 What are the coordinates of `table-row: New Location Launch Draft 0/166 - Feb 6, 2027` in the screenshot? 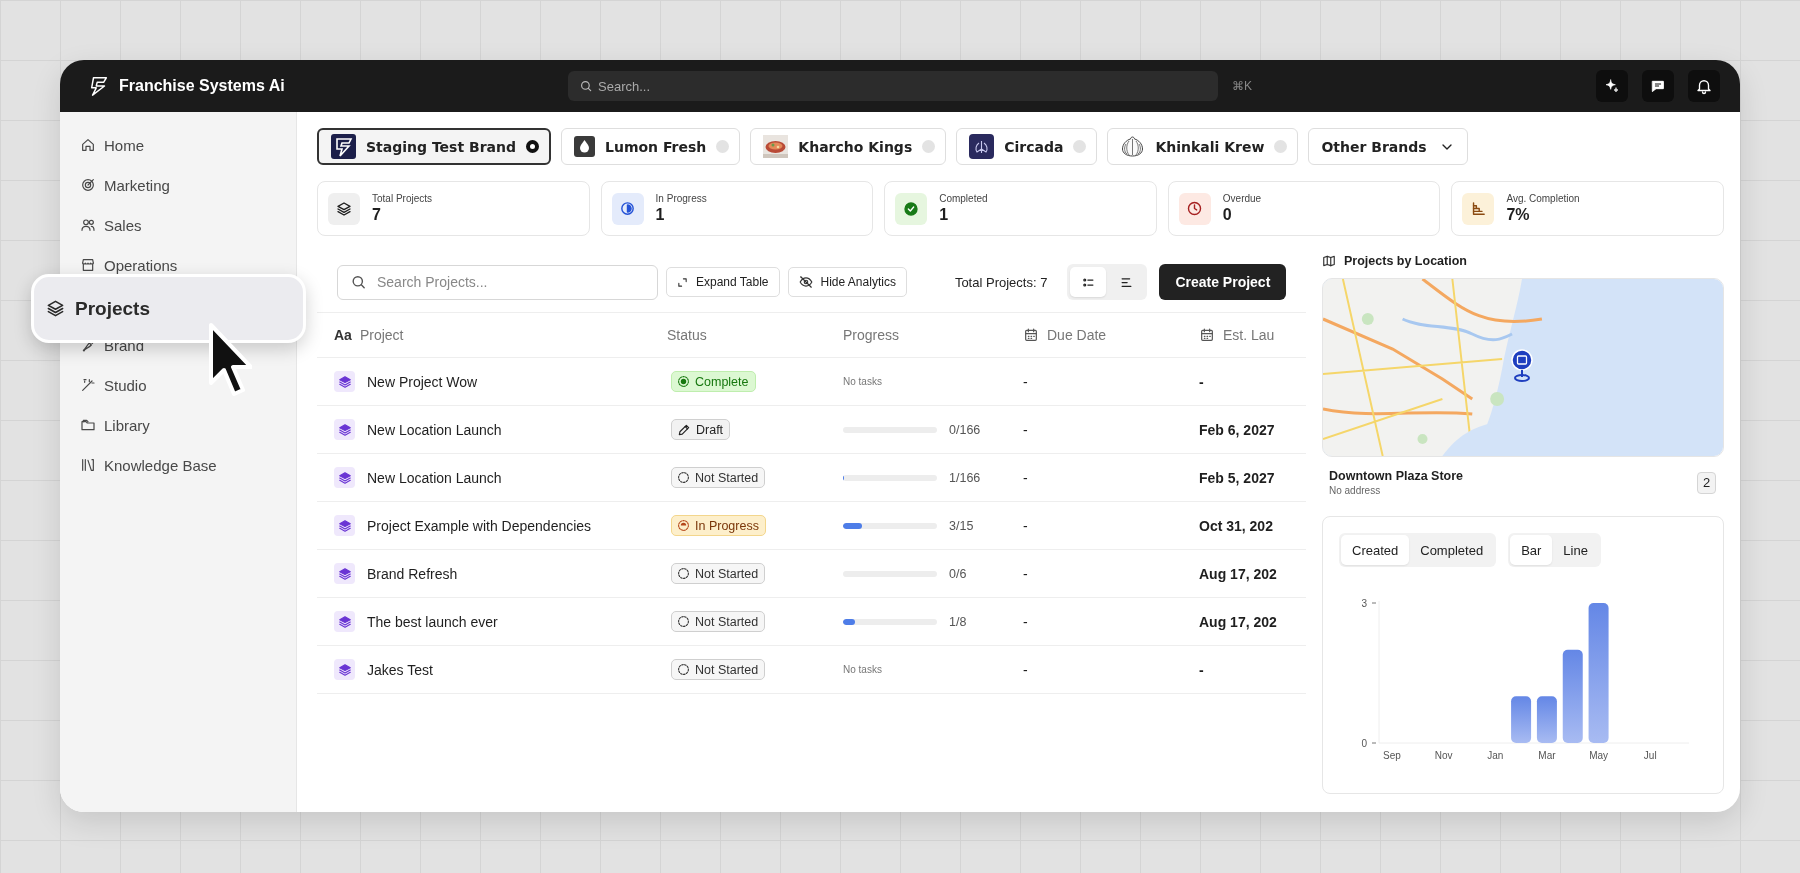 It's located at (811, 430).